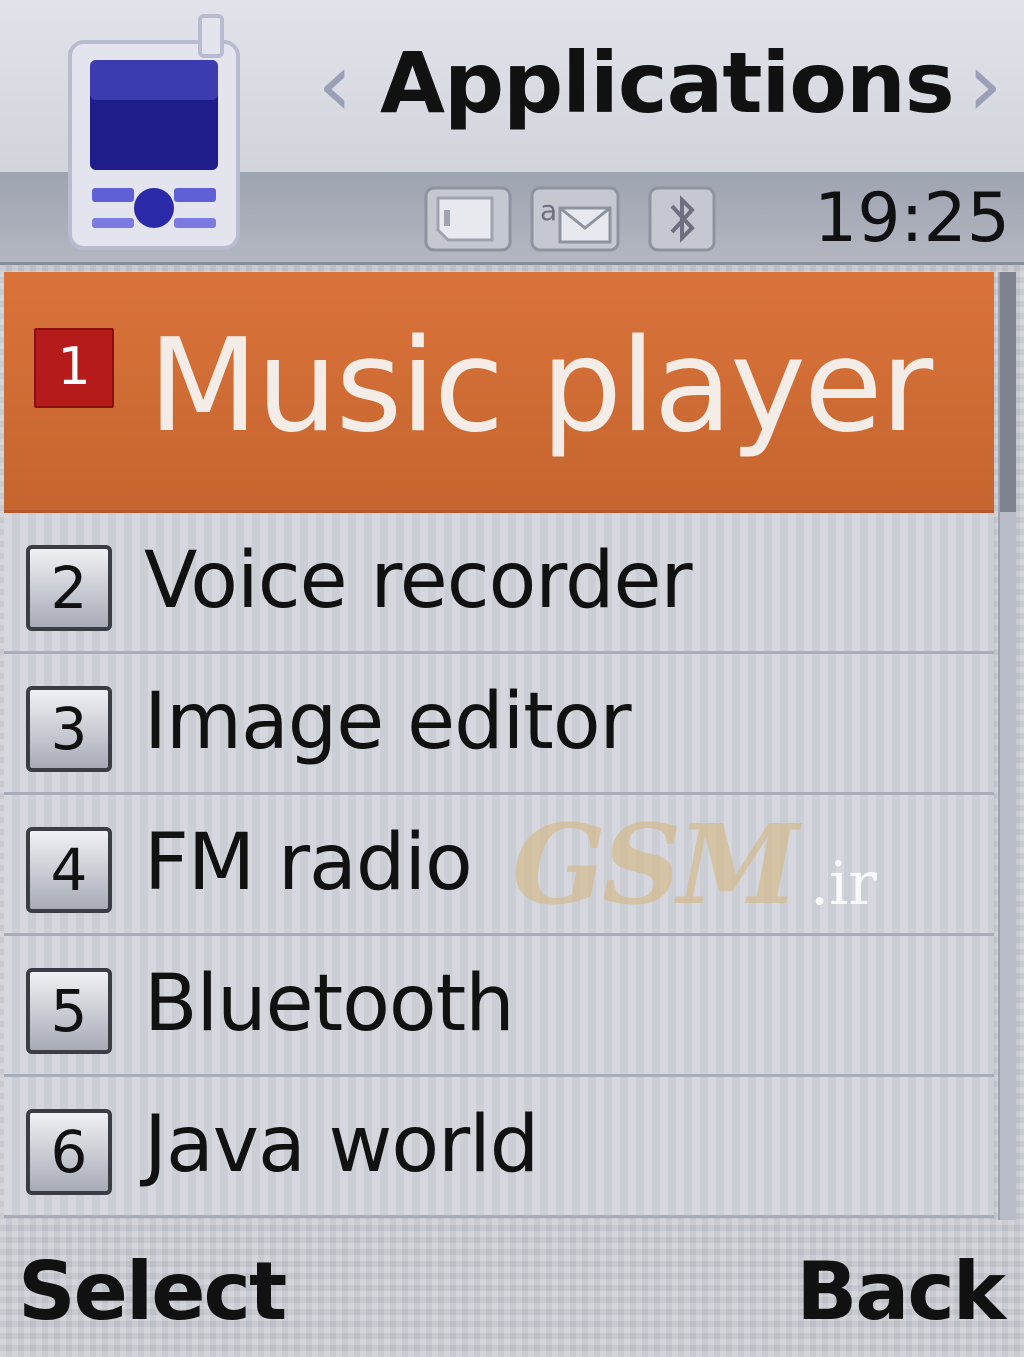 Image resolution: width=1024 pixels, height=1357 pixels. I want to click on menu-item-label: Image editor, so click(388, 722).